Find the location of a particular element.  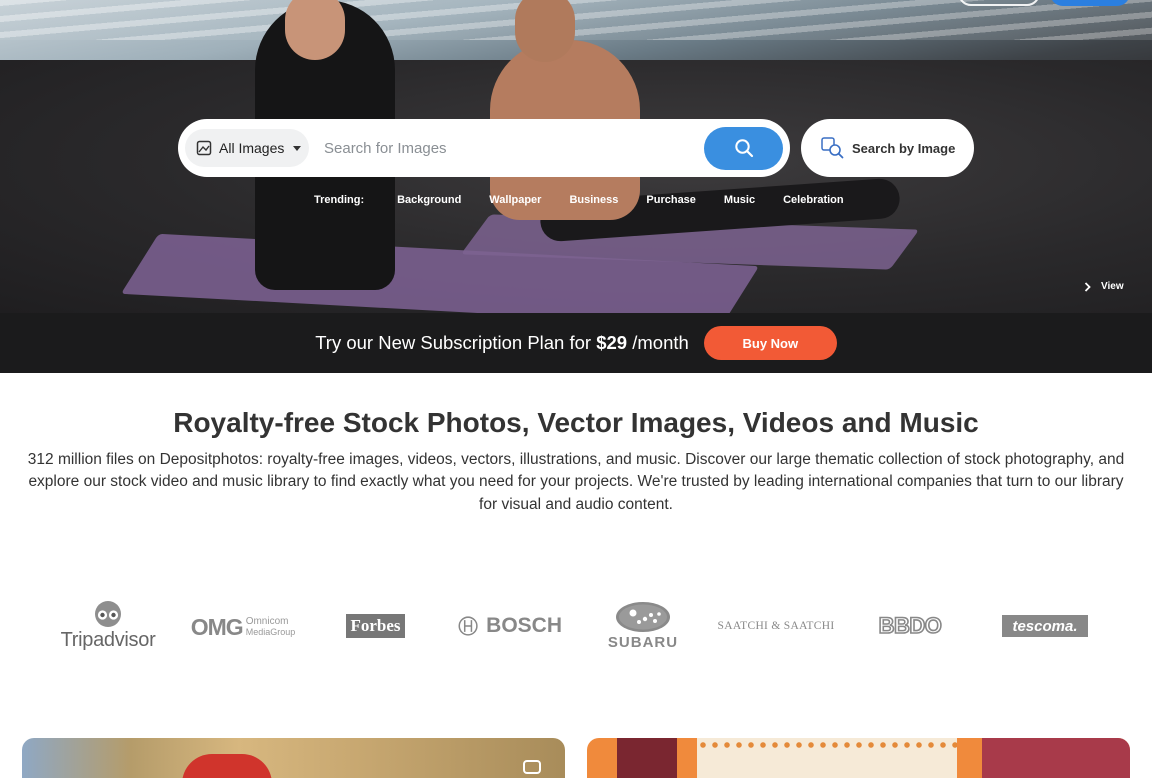

omg-logo: OMG Omnicom MediaGroup is located at coordinates (243, 627).